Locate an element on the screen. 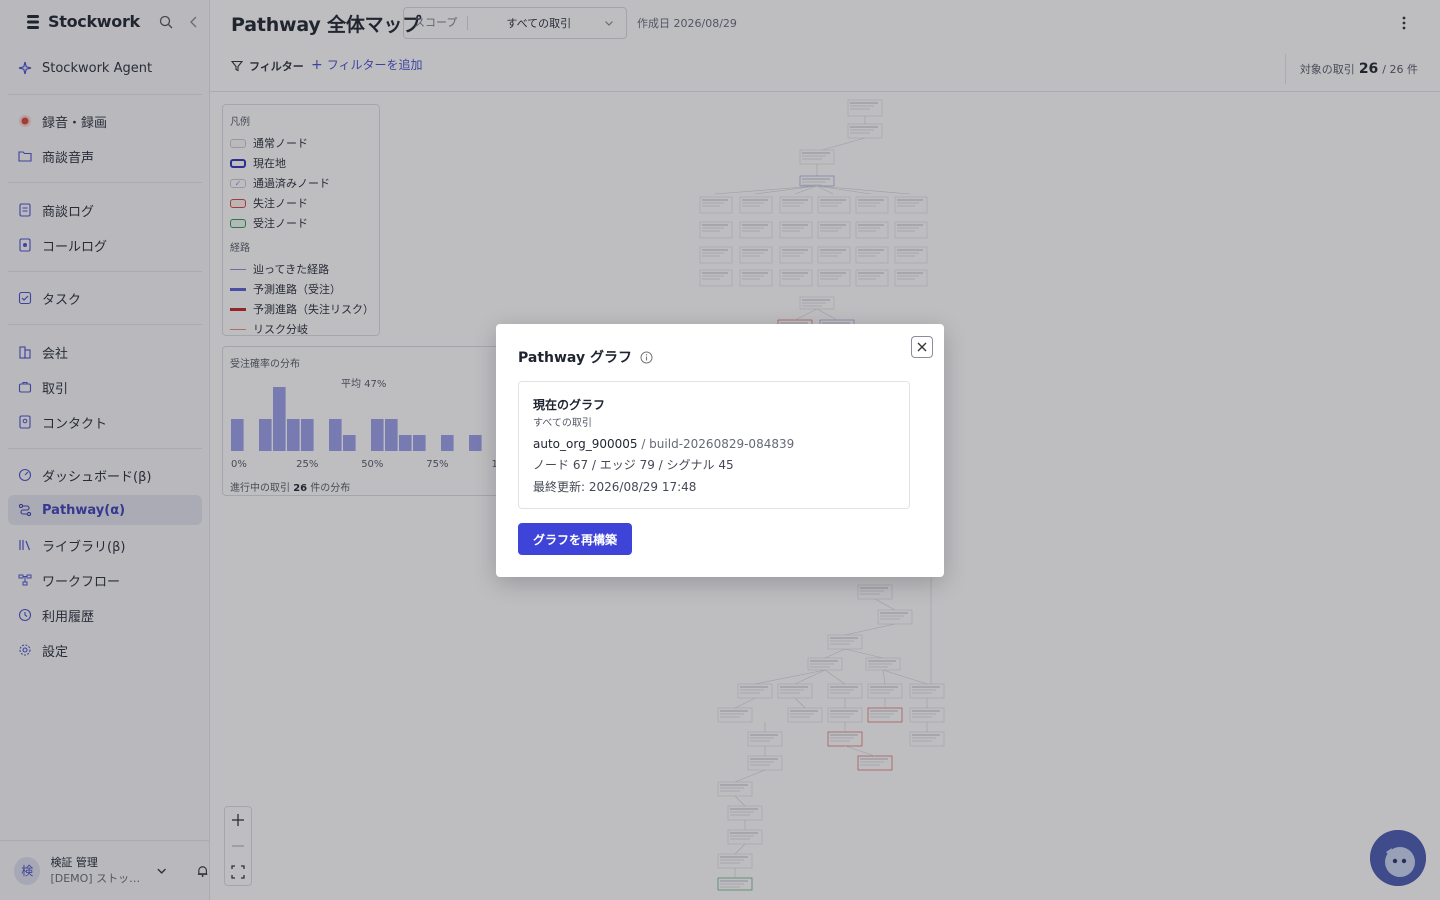  info-icon is located at coordinates (646, 357).